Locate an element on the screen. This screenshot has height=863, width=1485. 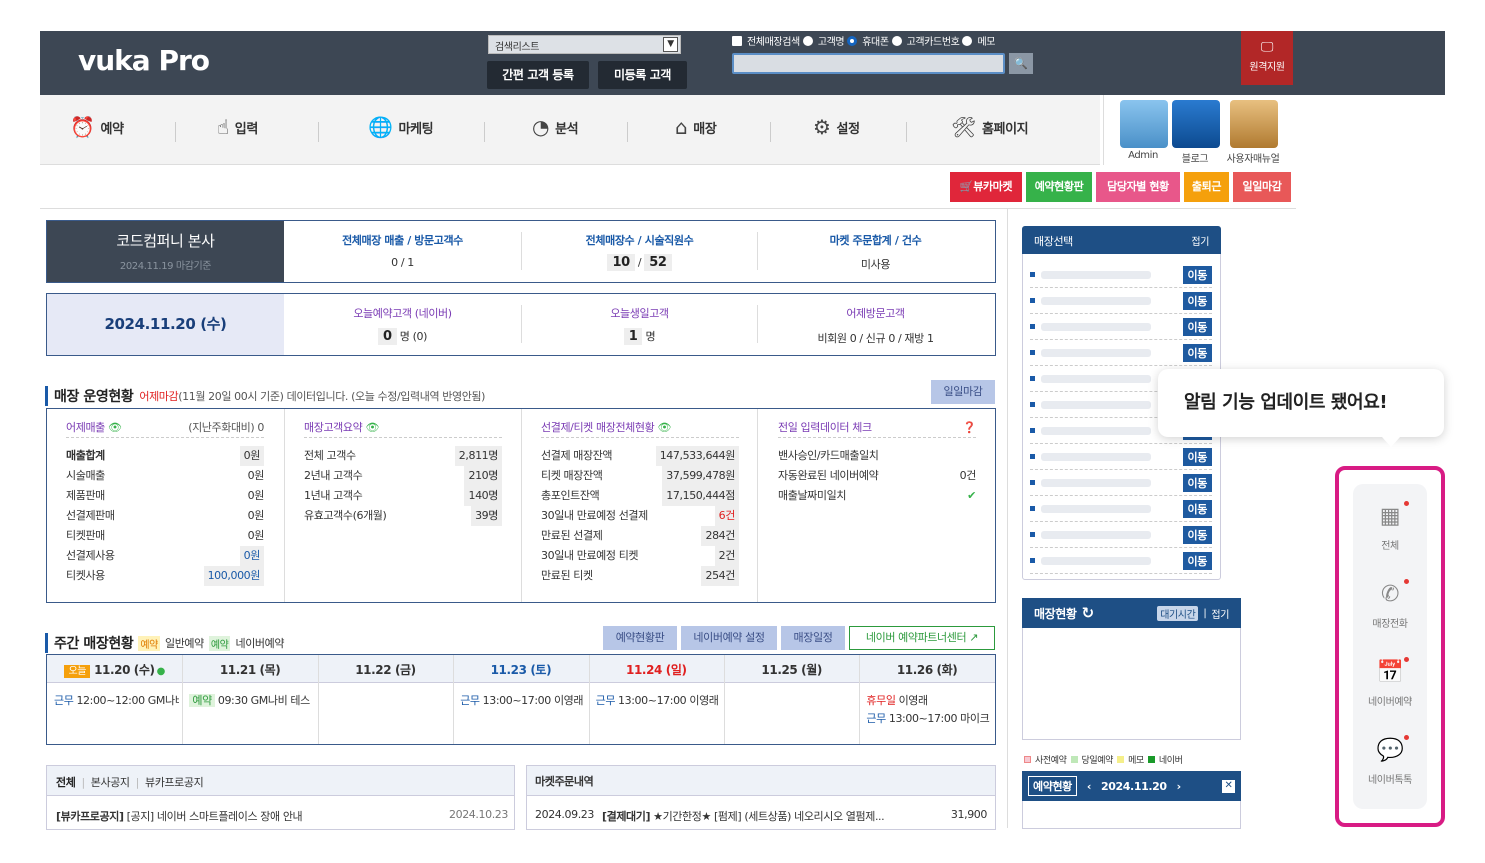
blog-label: 블로그 is located at coordinates (1195, 157).